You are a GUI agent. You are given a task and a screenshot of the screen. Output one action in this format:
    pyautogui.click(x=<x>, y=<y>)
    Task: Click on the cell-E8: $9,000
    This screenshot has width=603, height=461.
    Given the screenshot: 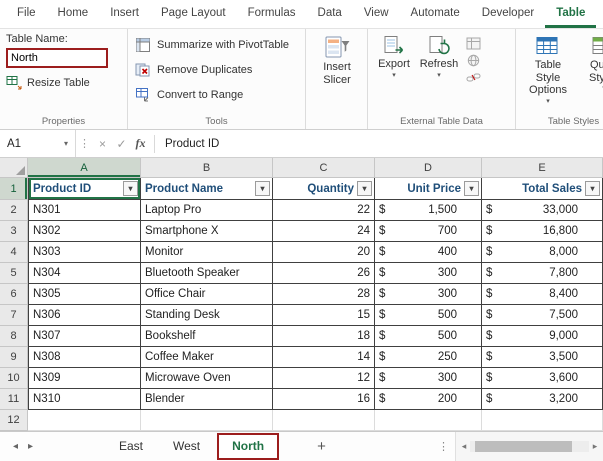 What is the action you would take?
    pyautogui.click(x=542, y=336)
    